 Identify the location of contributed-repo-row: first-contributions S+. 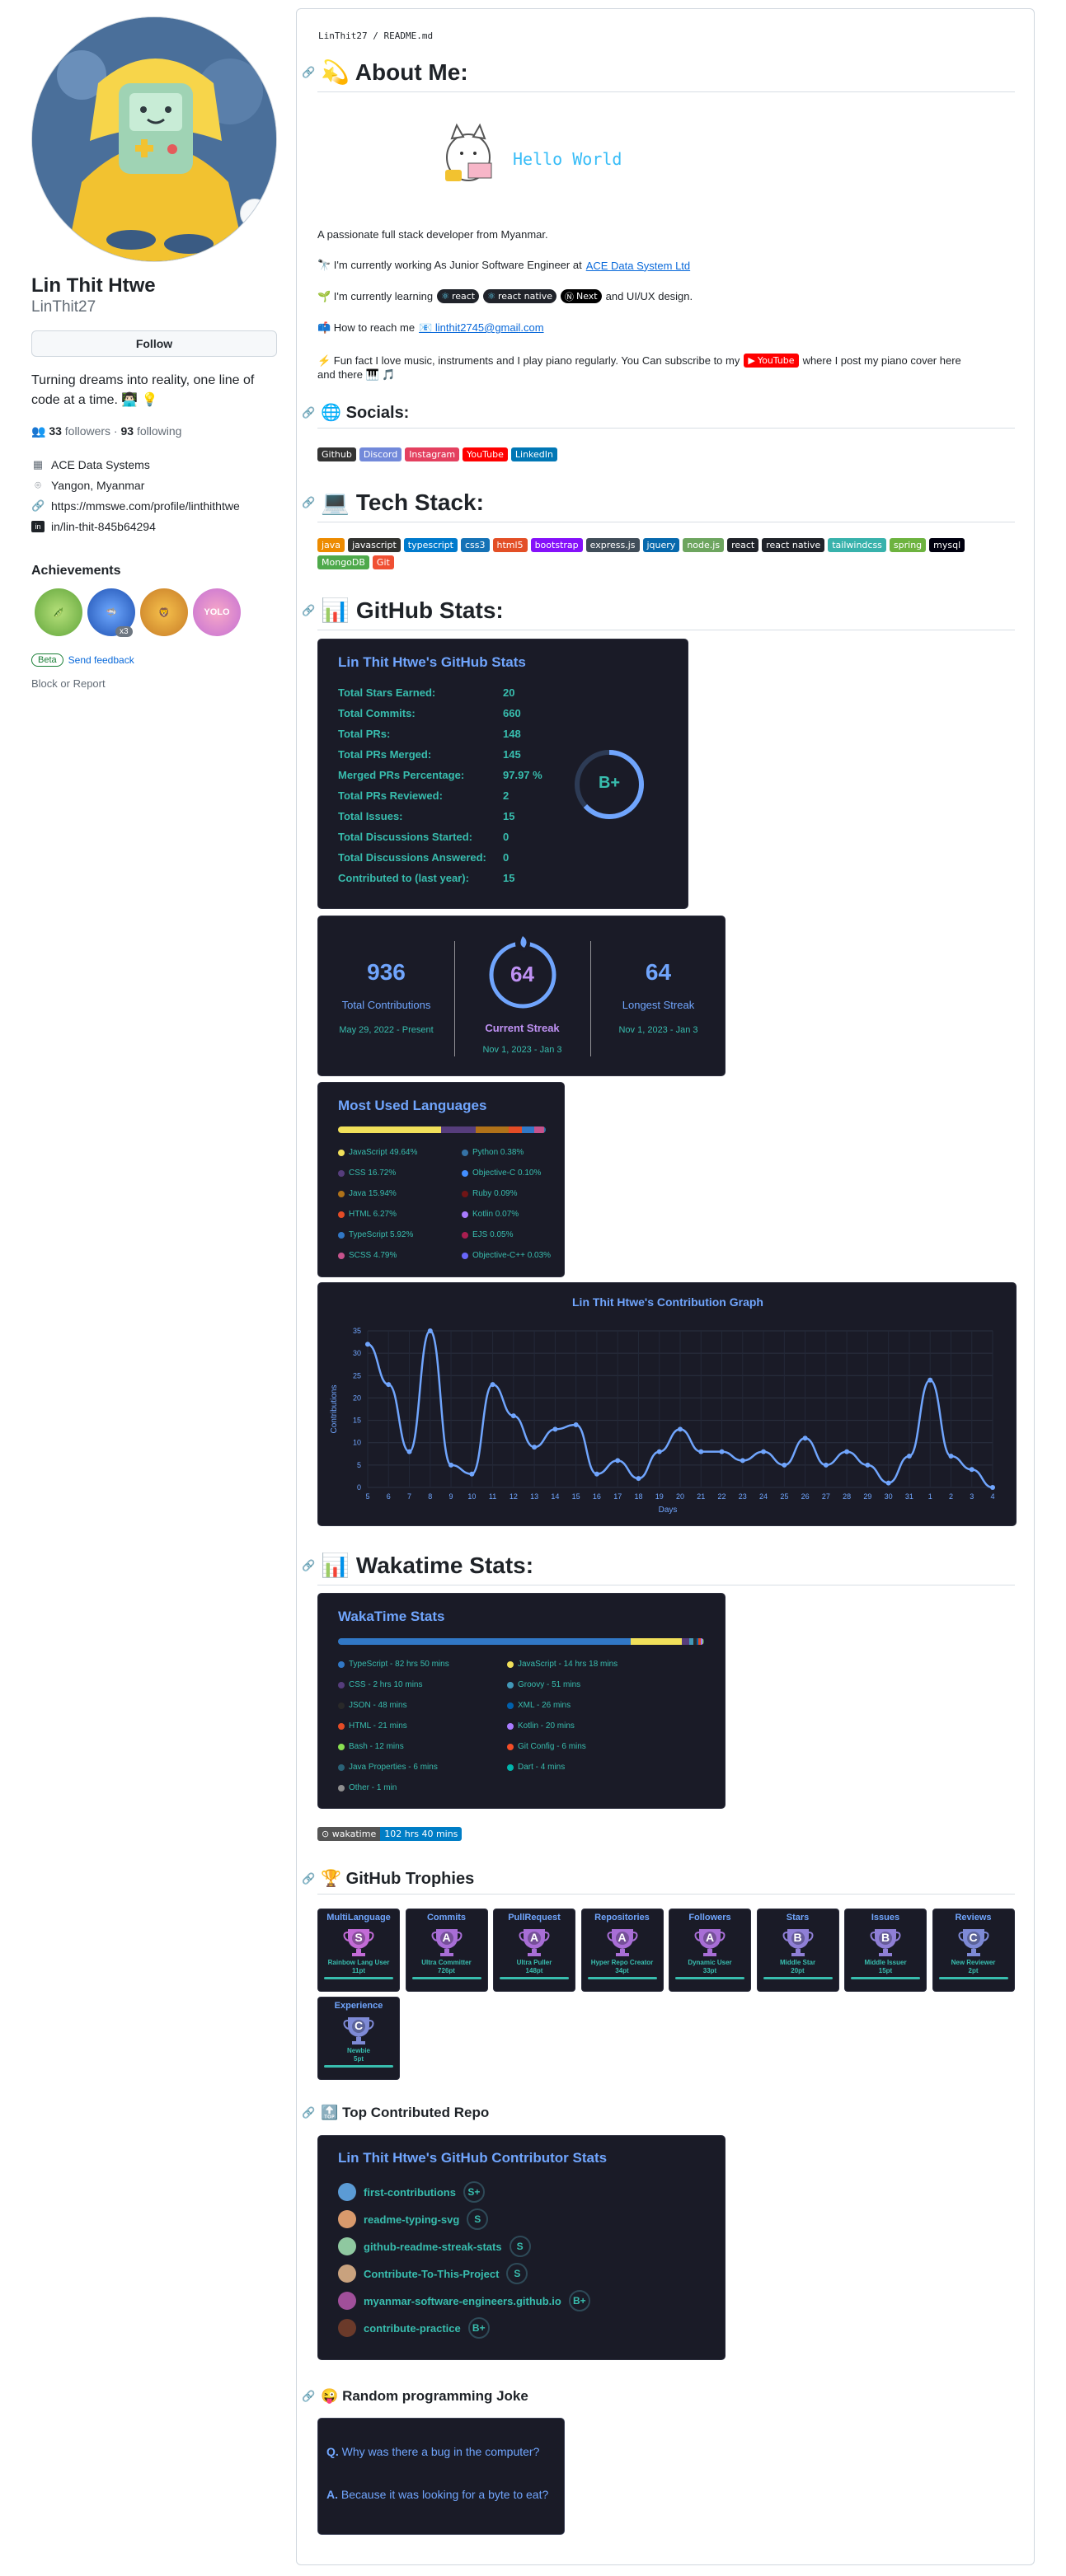
(411, 2192).